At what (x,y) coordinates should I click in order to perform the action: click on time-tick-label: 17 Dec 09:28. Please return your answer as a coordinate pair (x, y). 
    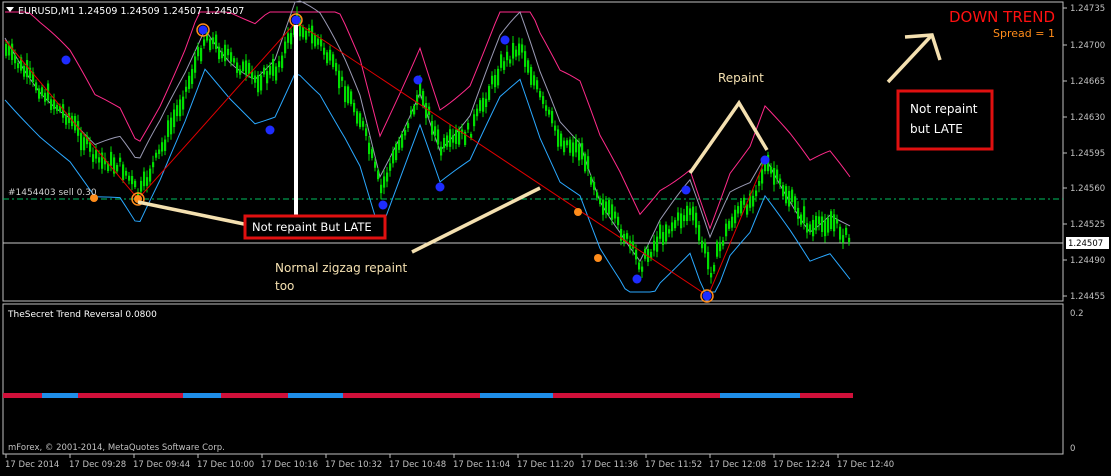
    Looking at the image, I should click on (97, 465).